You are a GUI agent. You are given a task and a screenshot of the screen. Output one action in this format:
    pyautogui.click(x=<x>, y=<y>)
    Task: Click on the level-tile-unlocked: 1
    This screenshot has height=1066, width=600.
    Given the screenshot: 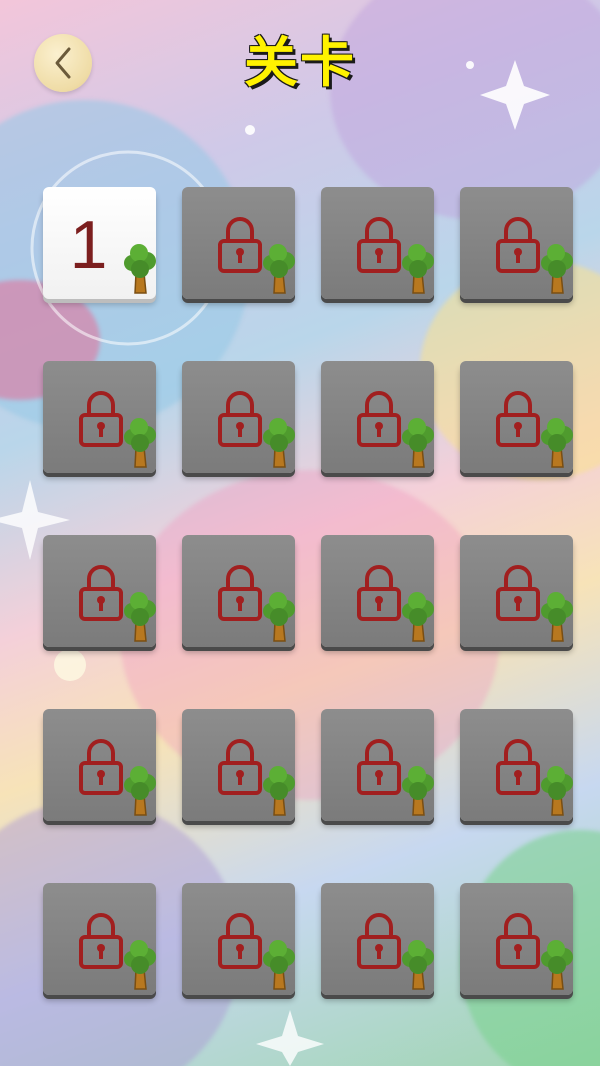 What is the action you would take?
    pyautogui.click(x=99, y=243)
    